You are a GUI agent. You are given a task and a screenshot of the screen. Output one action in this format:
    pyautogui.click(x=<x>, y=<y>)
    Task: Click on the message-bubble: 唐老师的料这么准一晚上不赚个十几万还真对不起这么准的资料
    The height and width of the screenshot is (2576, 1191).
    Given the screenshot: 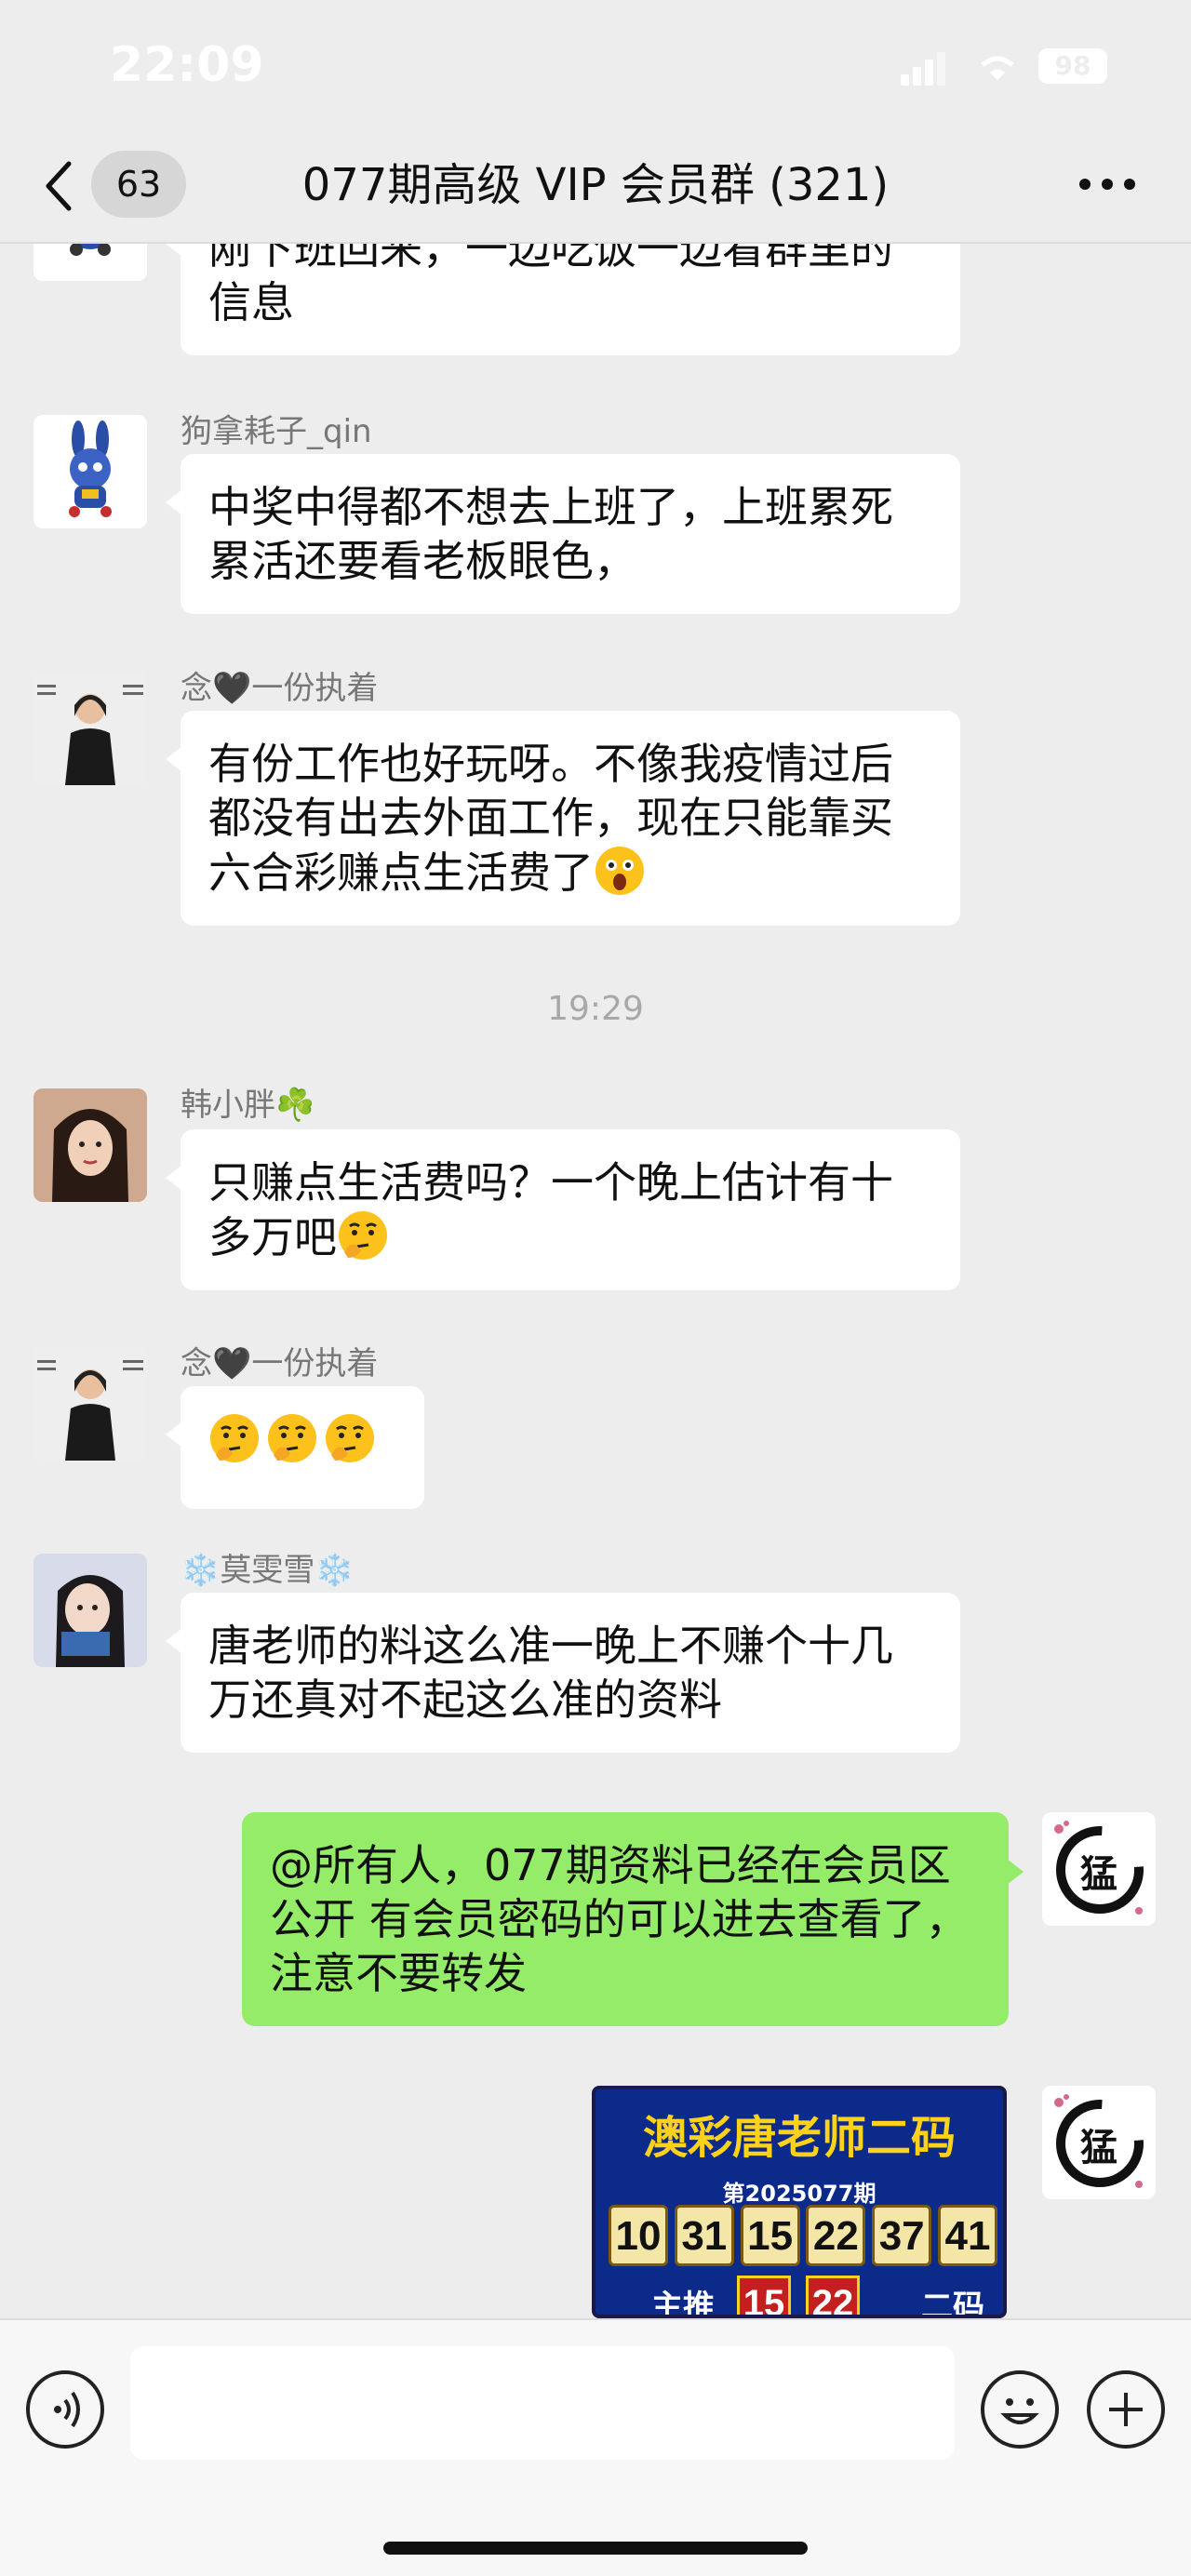 What is the action you would take?
    pyautogui.click(x=563, y=1673)
    